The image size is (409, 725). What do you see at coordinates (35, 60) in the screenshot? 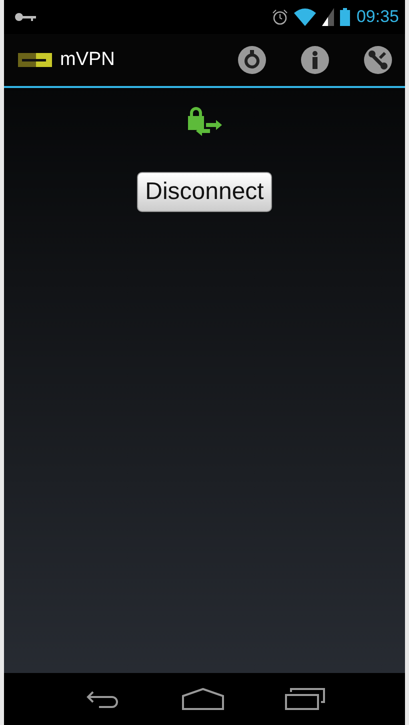
I see `app-logo-icon` at bounding box center [35, 60].